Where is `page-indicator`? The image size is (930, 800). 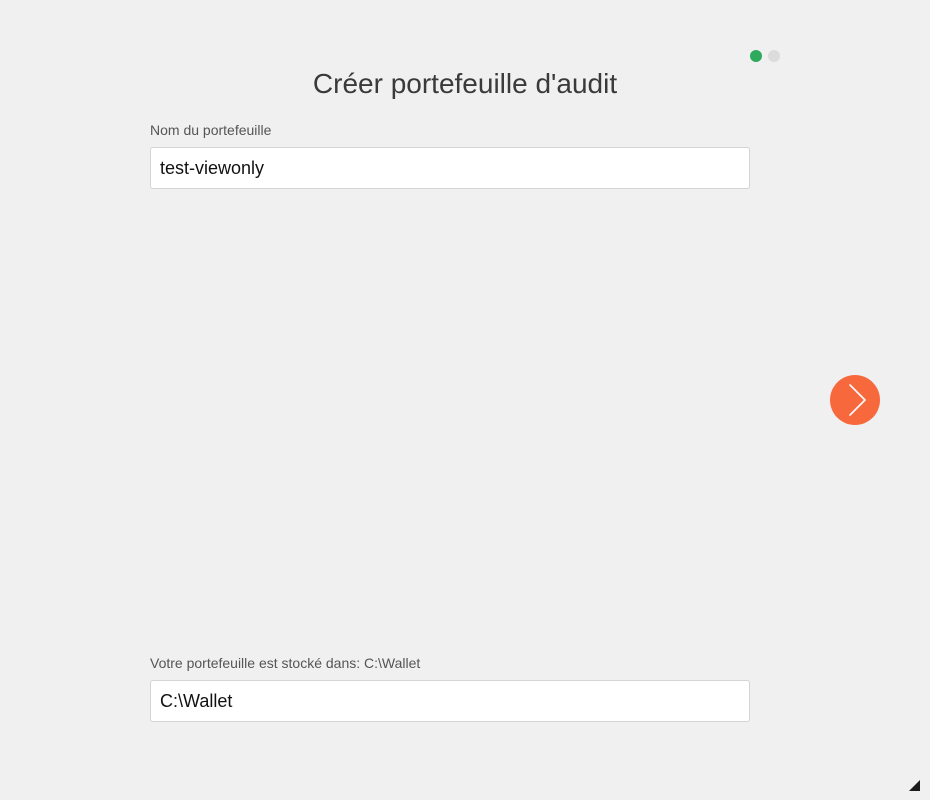
page-indicator is located at coordinates (765, 56).